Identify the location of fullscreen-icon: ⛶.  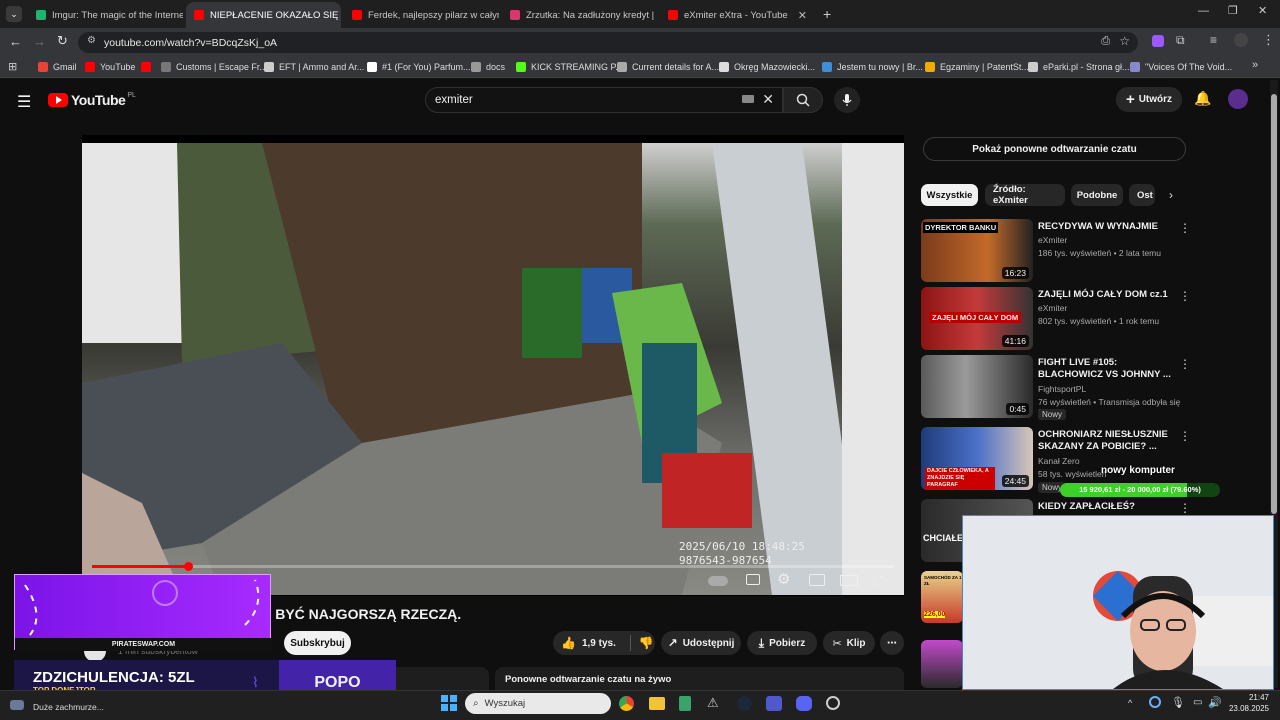
(878, 581).